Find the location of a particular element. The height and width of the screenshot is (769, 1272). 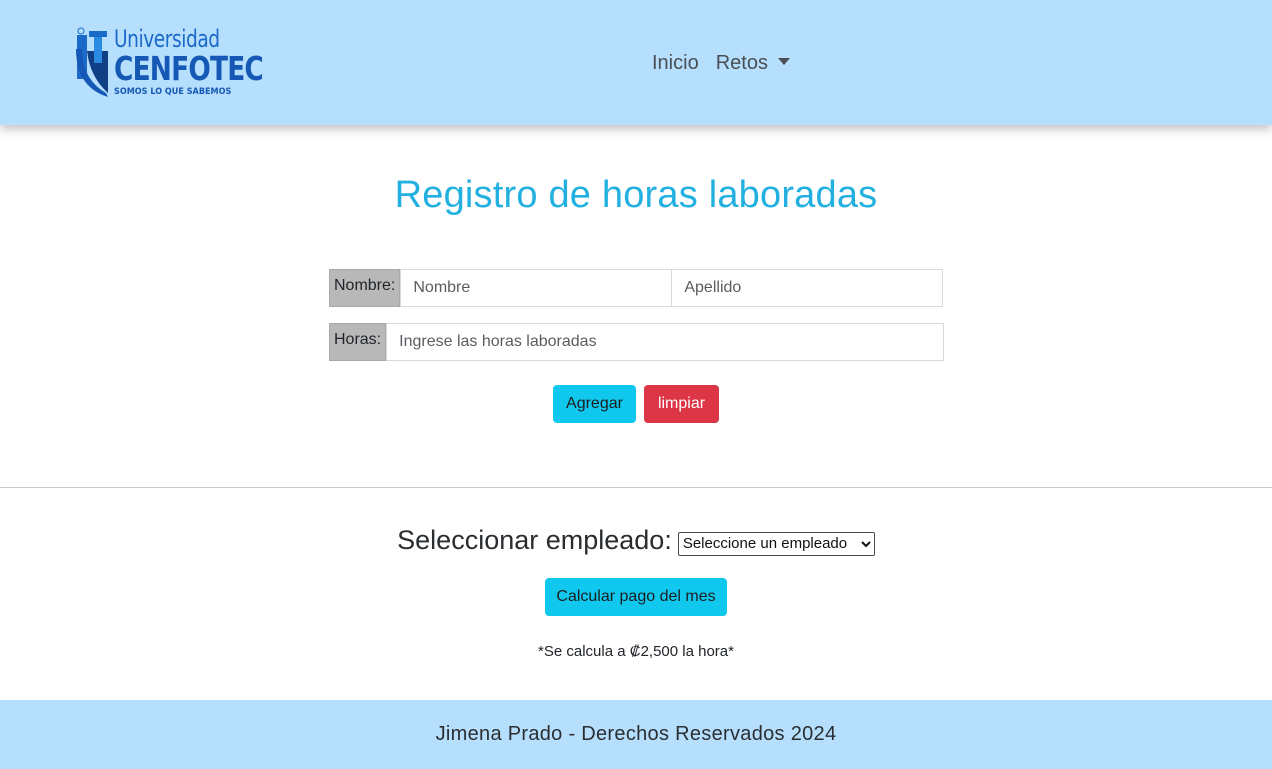

cenfotec-logo-mark-icon is located at coordinates (92, 62).